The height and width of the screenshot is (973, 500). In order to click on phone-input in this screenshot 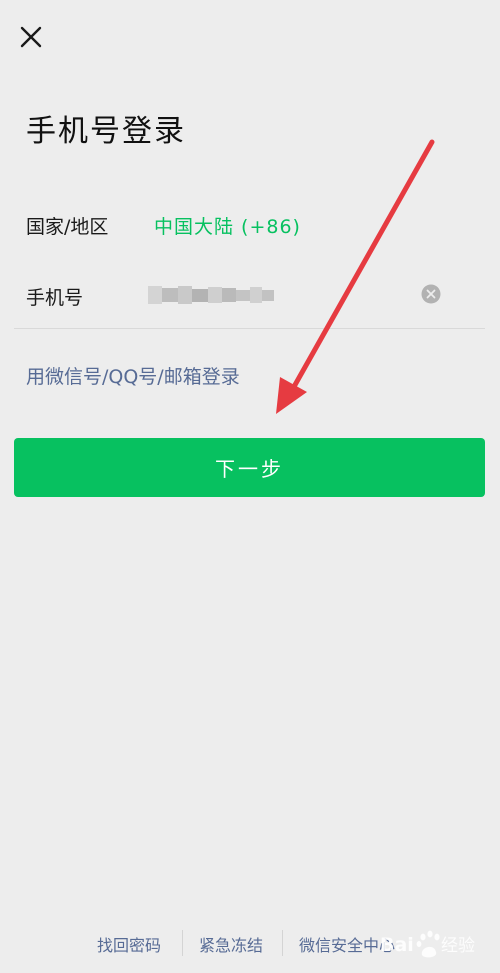, I will do `click(278, 295)`.